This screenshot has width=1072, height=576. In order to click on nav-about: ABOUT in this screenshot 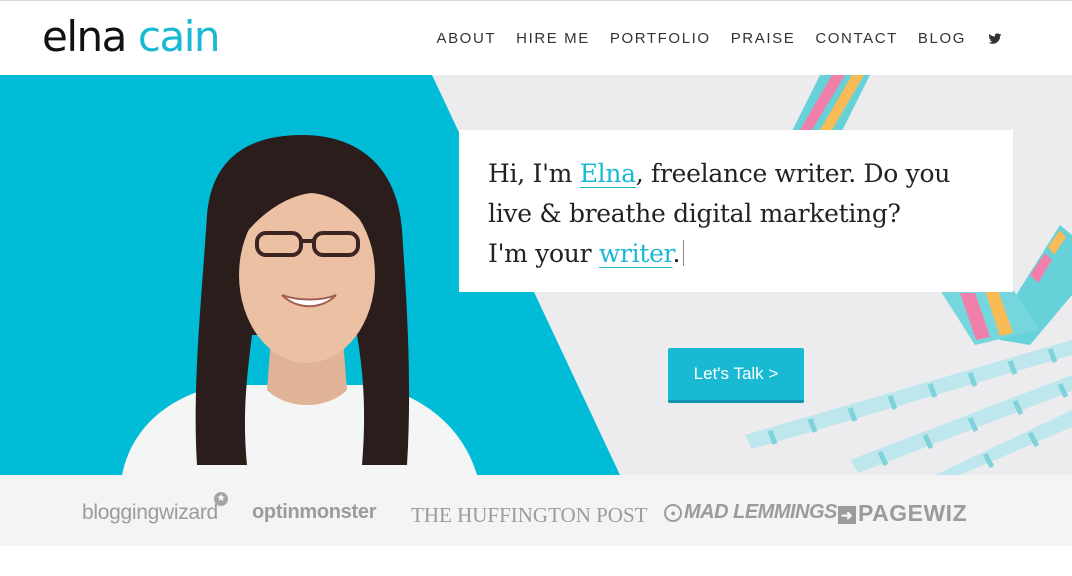, I will do `click(466, 38)`.